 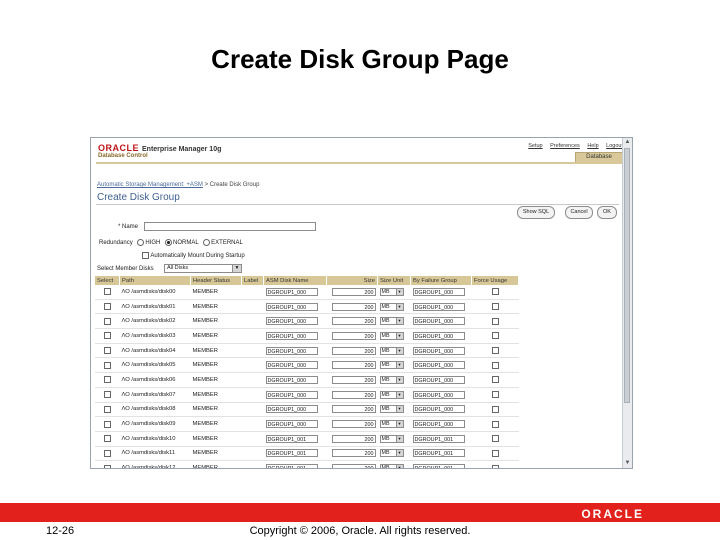 What do you see at coordinates (627, 463) in the screenshot?
I see `scroll-down-icon: ▼` at bounding box center [627, 463].